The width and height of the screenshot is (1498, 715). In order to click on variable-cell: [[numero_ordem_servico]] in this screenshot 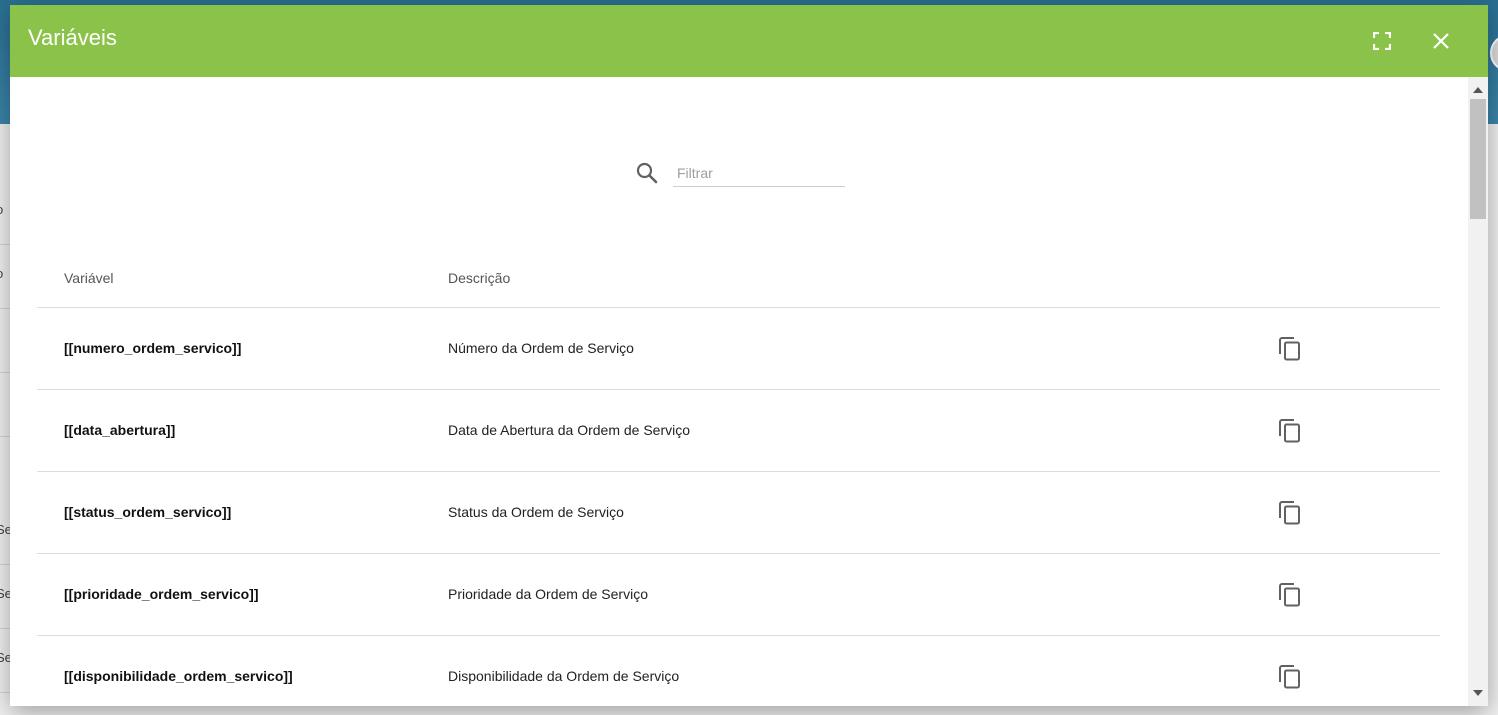, I will do `click(153, 348)`.